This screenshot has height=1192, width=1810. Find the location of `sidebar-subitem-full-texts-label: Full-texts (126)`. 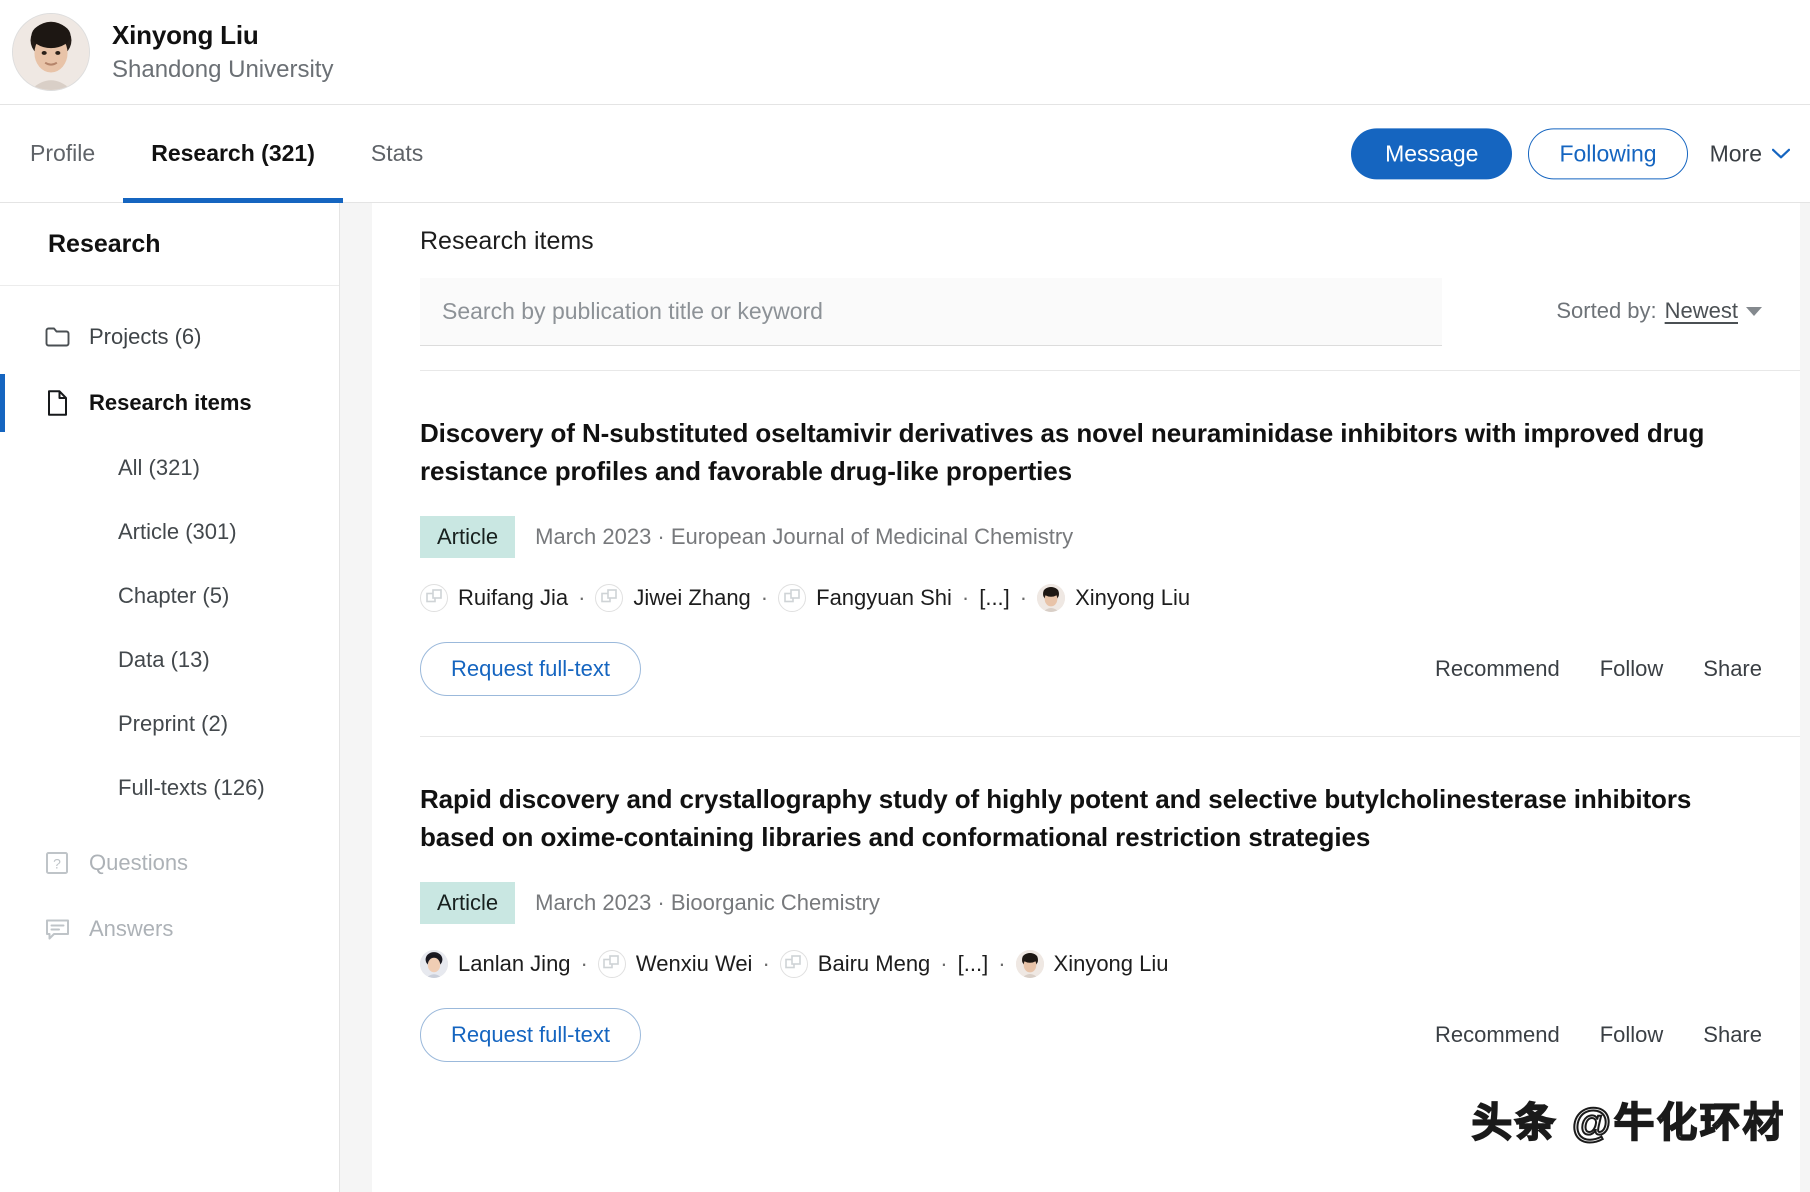

sidebar-subitem-full-texts-label: Full-texts (126) is located at coordinates (191, 787).